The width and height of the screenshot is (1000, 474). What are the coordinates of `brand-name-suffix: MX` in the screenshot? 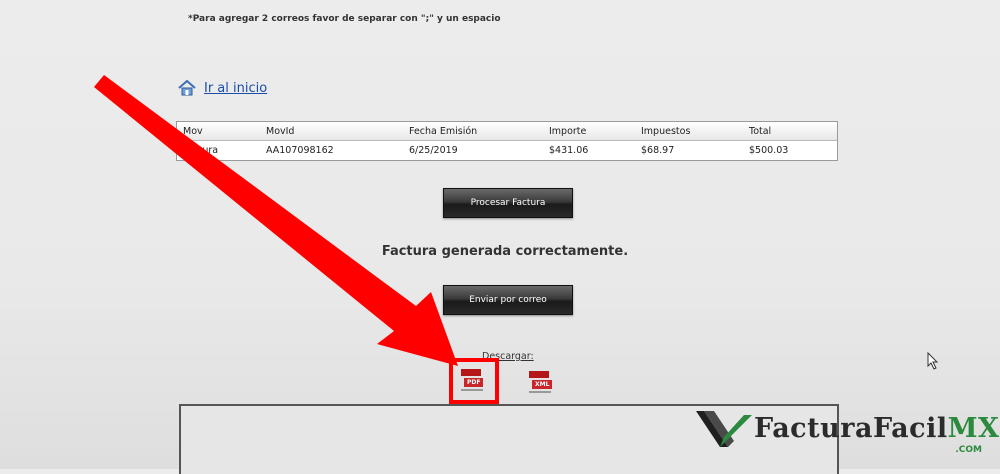 It's located at (973, 428).